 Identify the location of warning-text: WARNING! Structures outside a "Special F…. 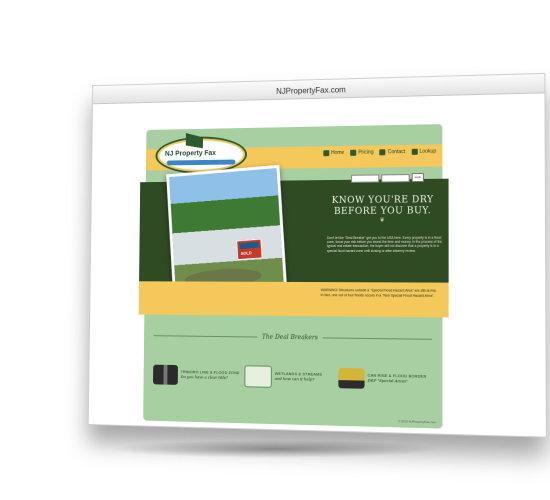
(380, 293).